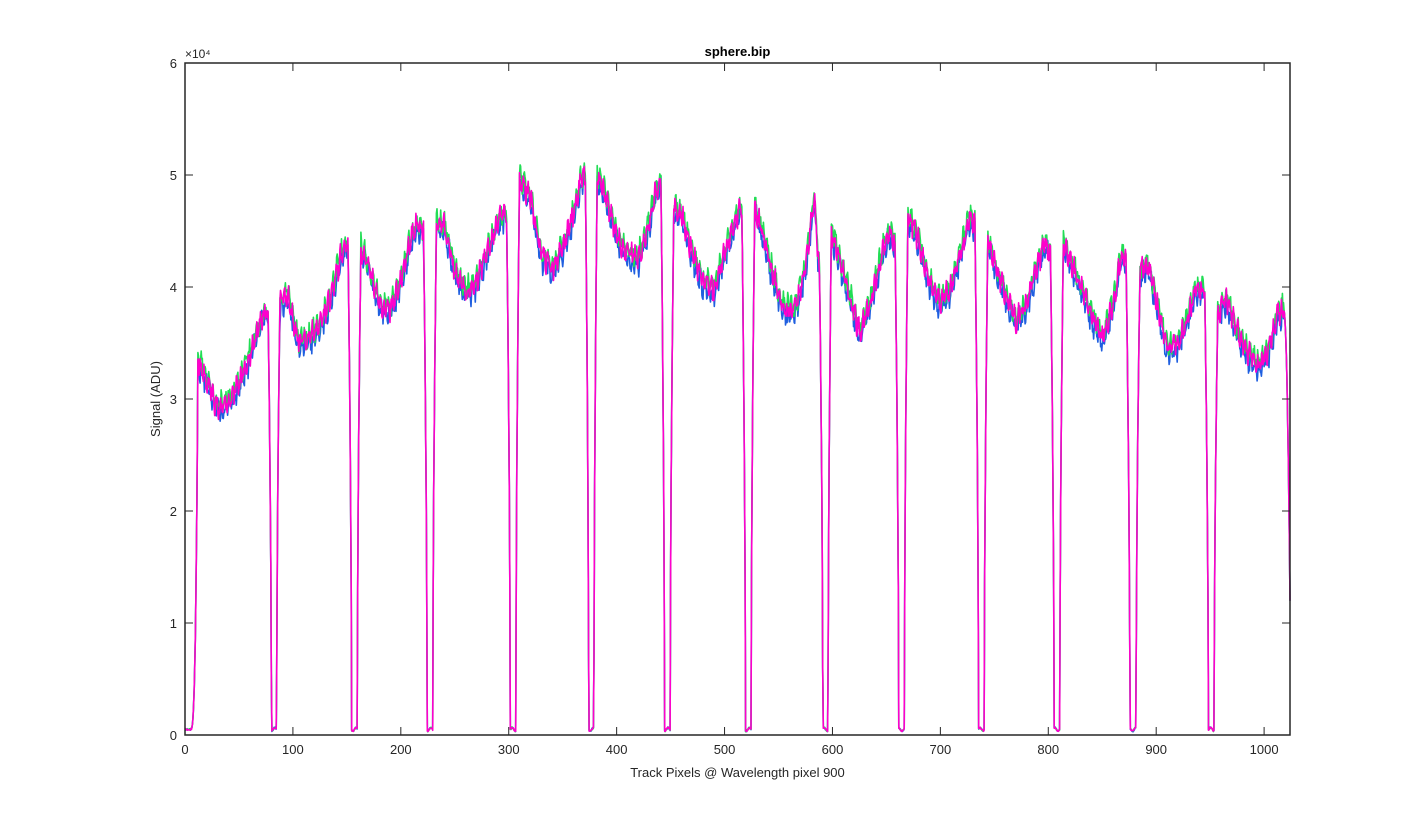  Describe the element at coordinates (173, 511) in the screenshot. I see `y-tick-label: 2` at that location.